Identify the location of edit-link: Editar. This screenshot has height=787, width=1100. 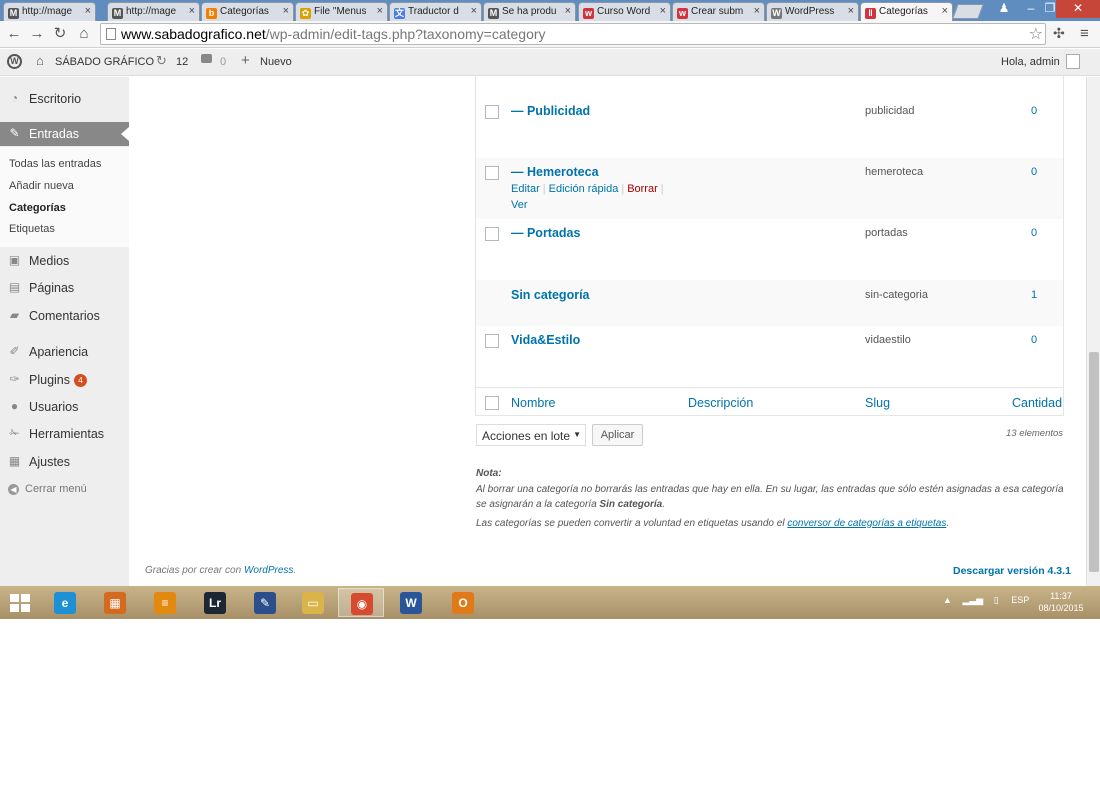
(525, 189).